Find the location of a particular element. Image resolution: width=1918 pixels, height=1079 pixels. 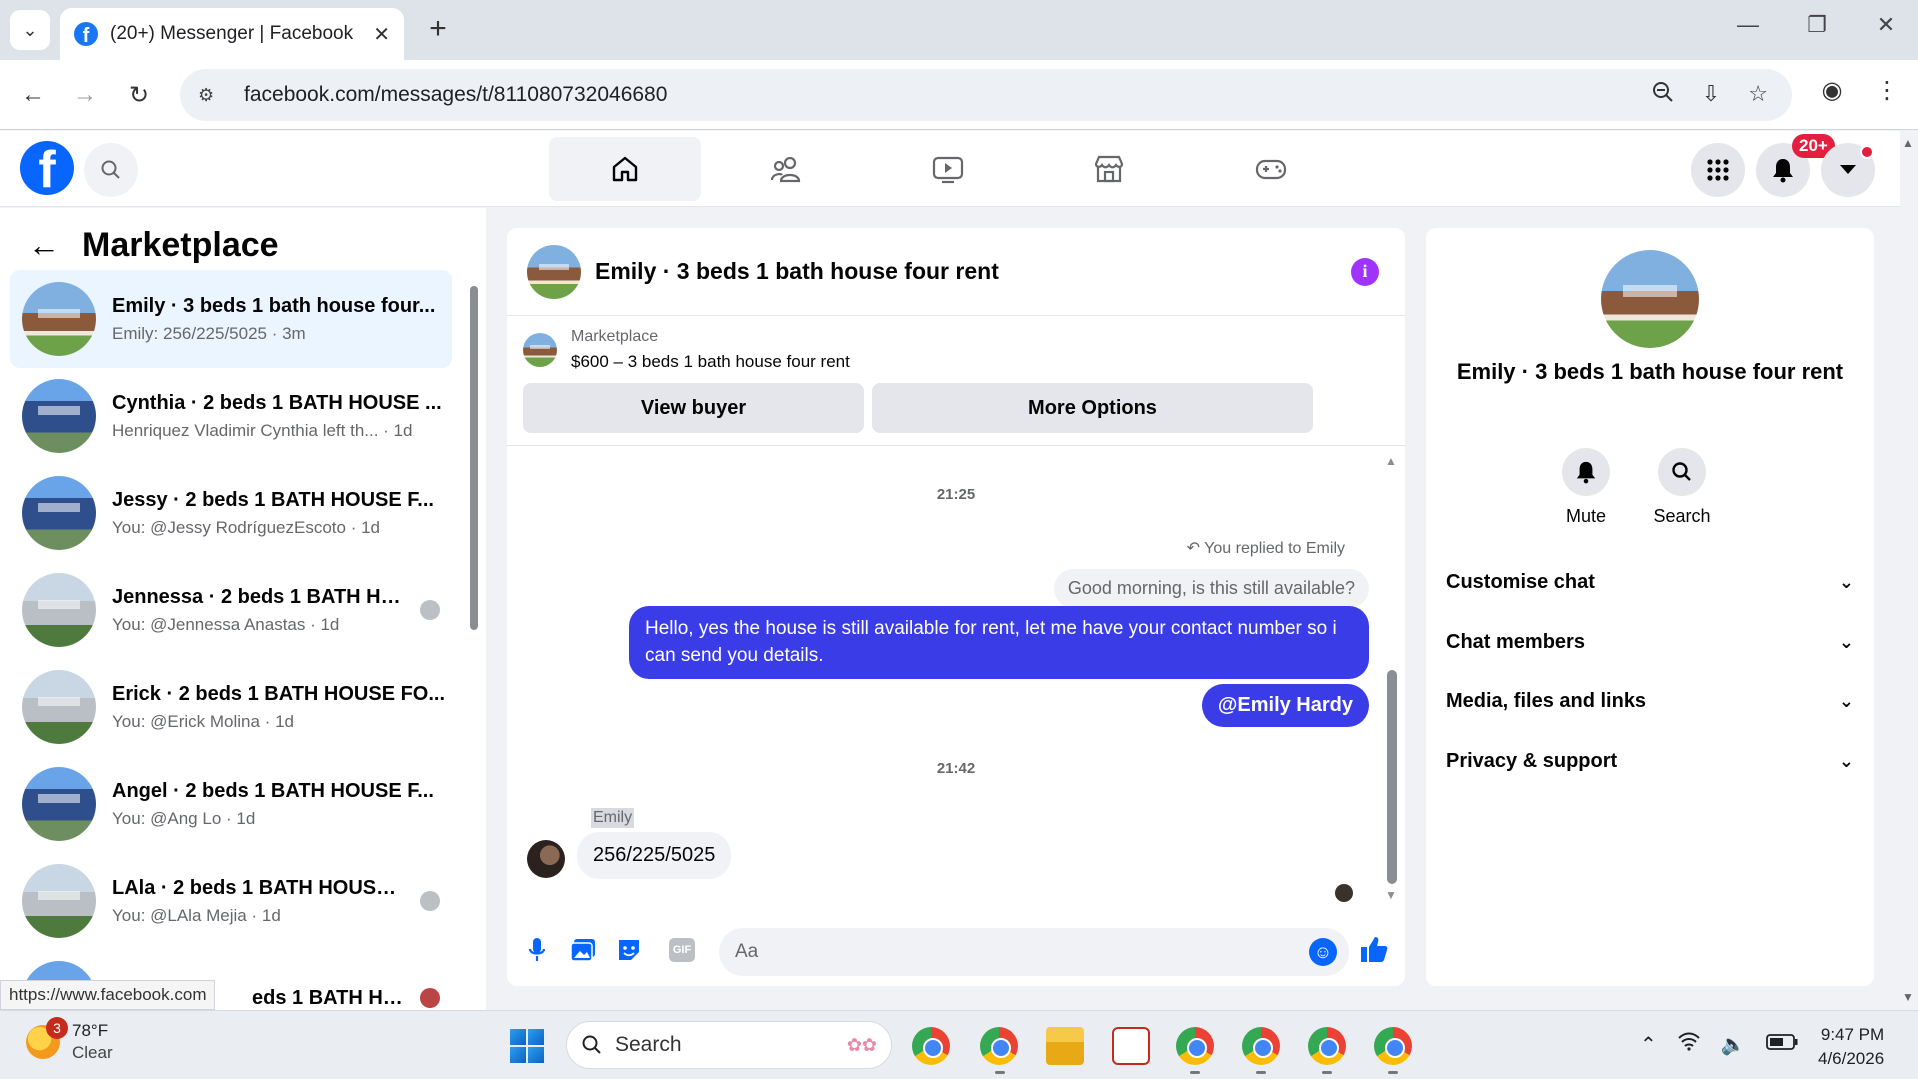

taskbar-search: Search ✿✿ is located at coordinates (729, 1045).